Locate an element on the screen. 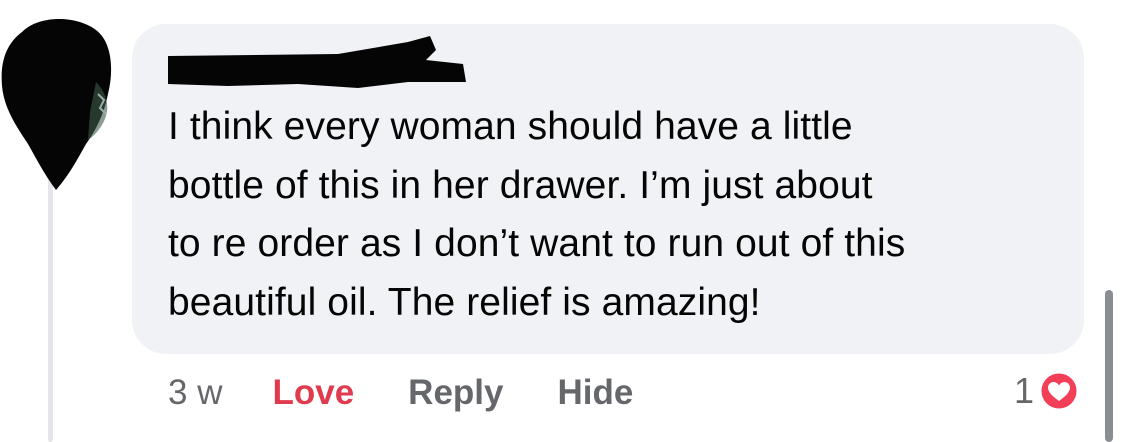 The image size is (1126, 442). love-reaction-icon is located at coordinates (1059, 391).